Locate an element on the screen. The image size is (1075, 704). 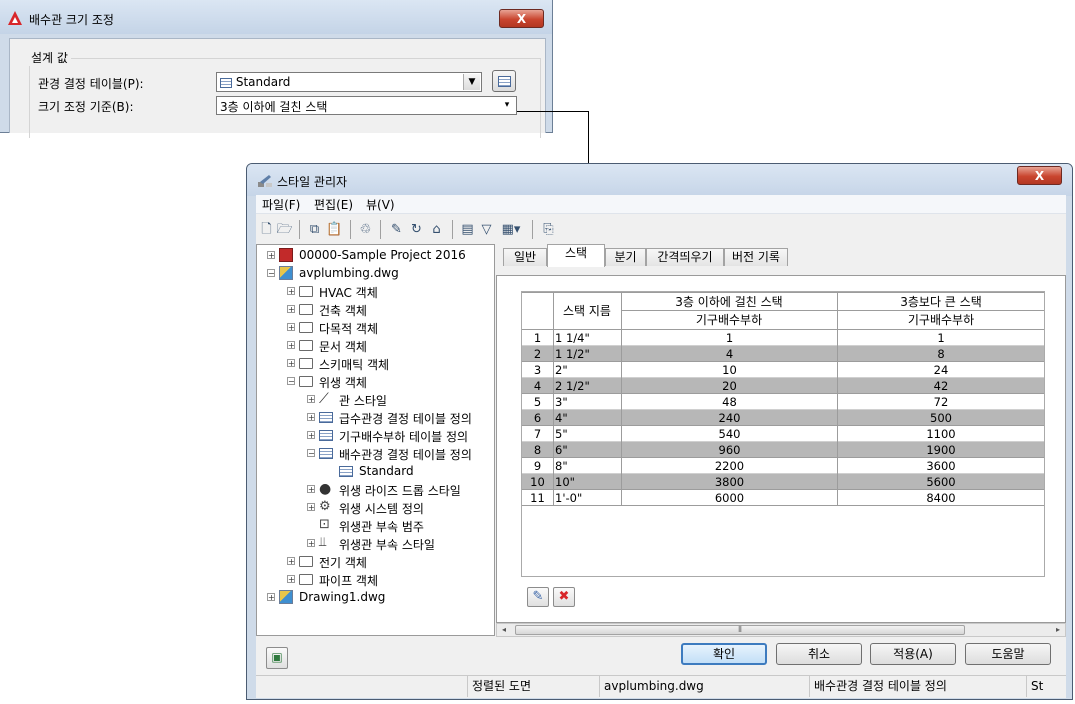
table-row: 10 10" 3800 5600 is located at coordinates (783, 482).